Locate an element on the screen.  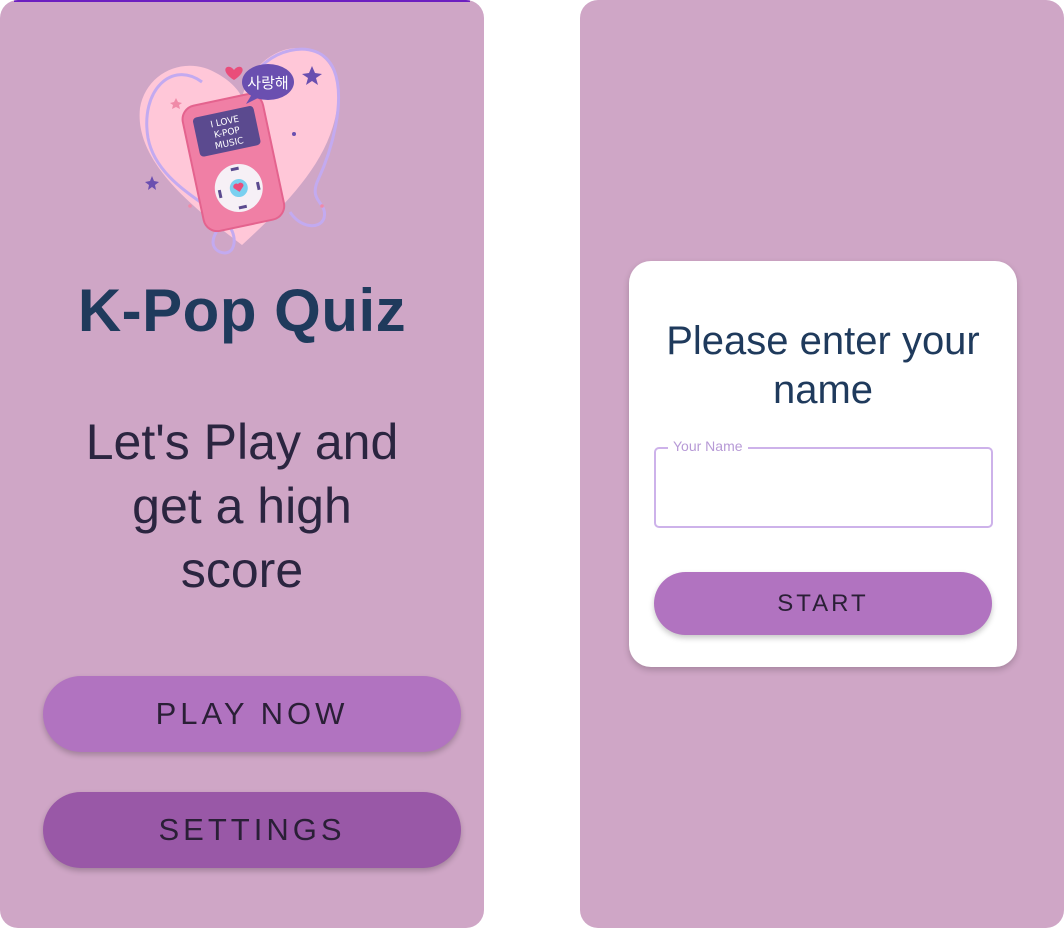
name-field: Your Name is located at coordinates (823, 483).